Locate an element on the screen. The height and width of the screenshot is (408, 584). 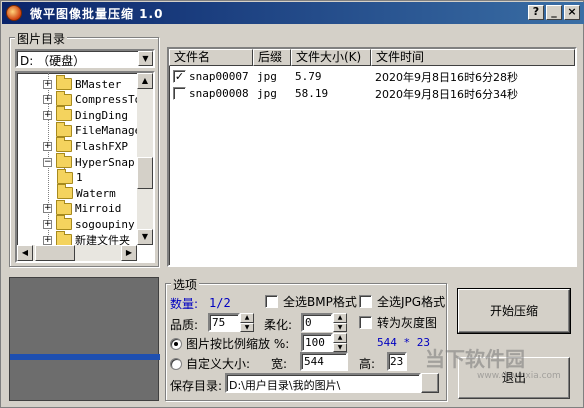
save-dir-input: D:\用户目录\我的图片\ is located at coordinates (323, 383).